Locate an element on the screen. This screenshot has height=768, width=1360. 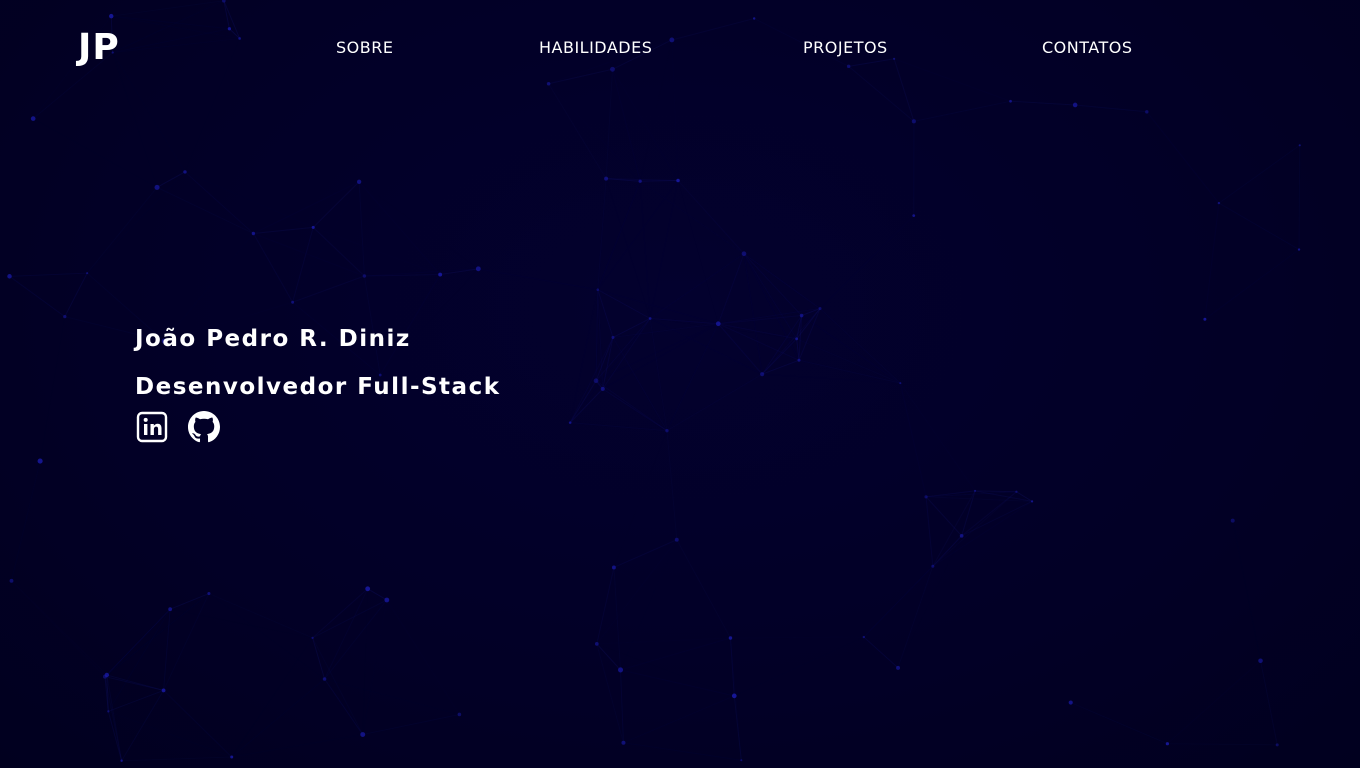
nav-link-projetos: PROJETOS is located at coordinates (845, 48).